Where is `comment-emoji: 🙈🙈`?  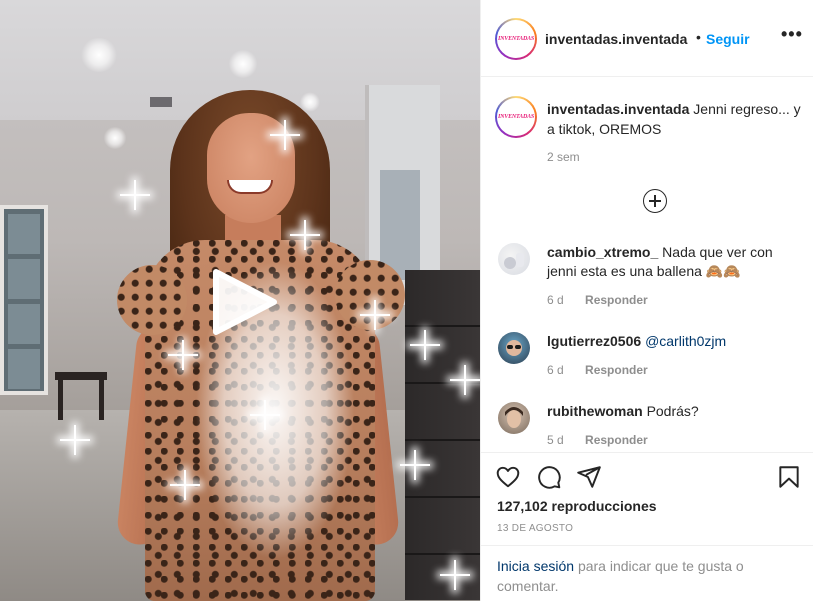
comment-emoji: 🙈🙈 is located at coordinates (723, 271).